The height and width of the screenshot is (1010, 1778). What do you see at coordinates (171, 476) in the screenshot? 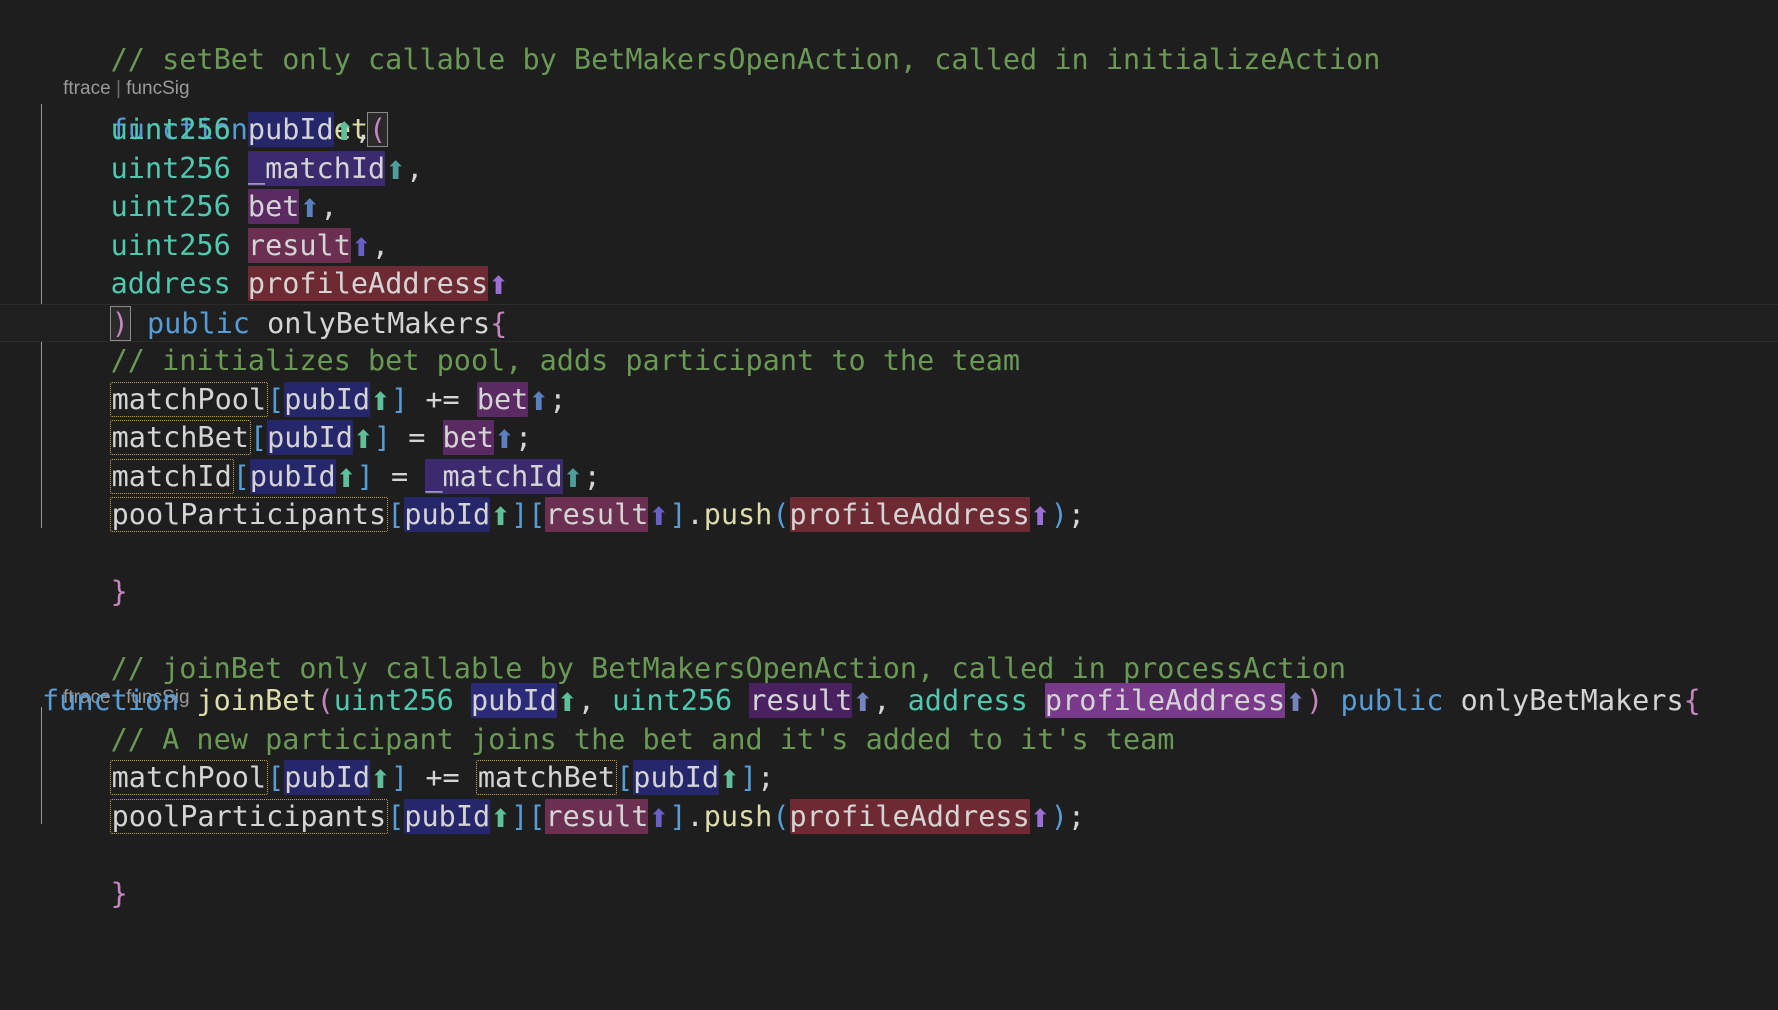
I see `statevar-matchid: matchId` at bounding box center [171, 476].